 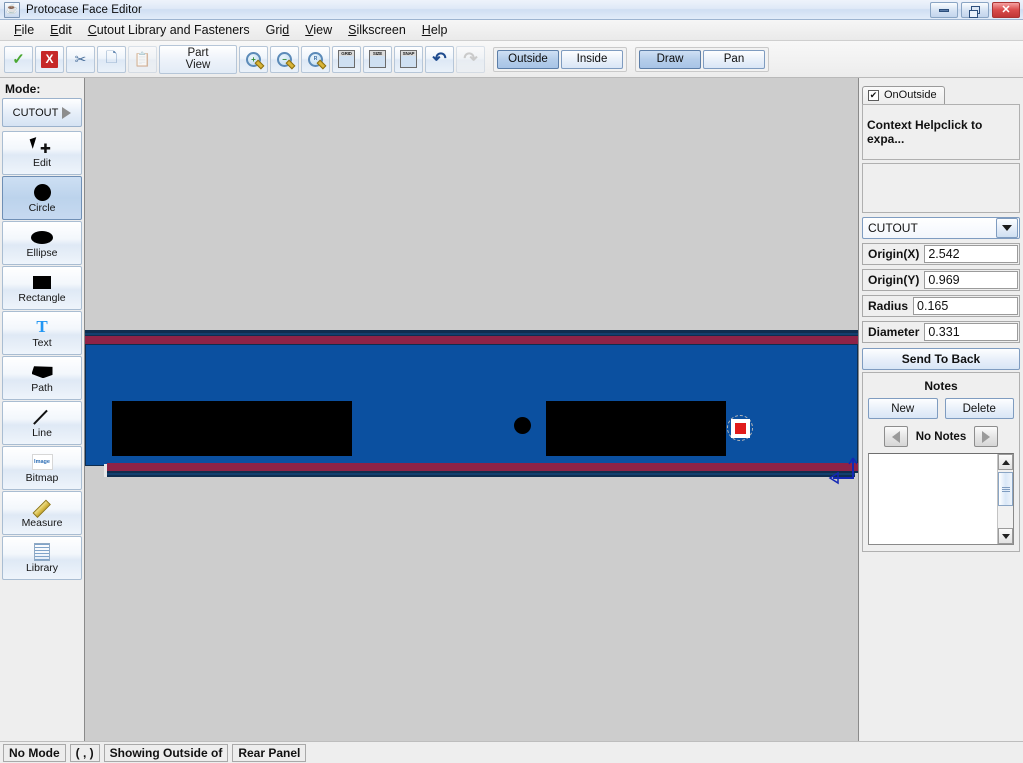 I want to click on mode-value-label: CUTOUT, so click(x=35, y=112).